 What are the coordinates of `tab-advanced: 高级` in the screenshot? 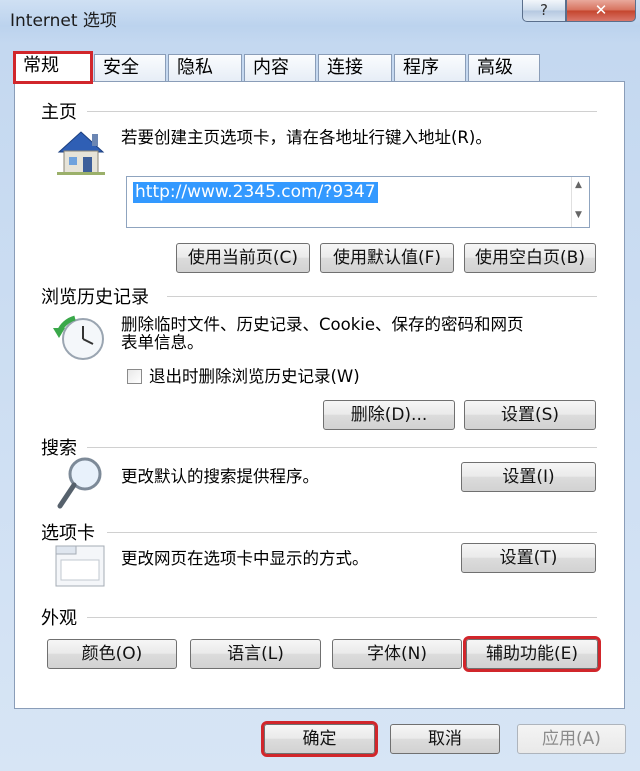 It's located at (504, 68).